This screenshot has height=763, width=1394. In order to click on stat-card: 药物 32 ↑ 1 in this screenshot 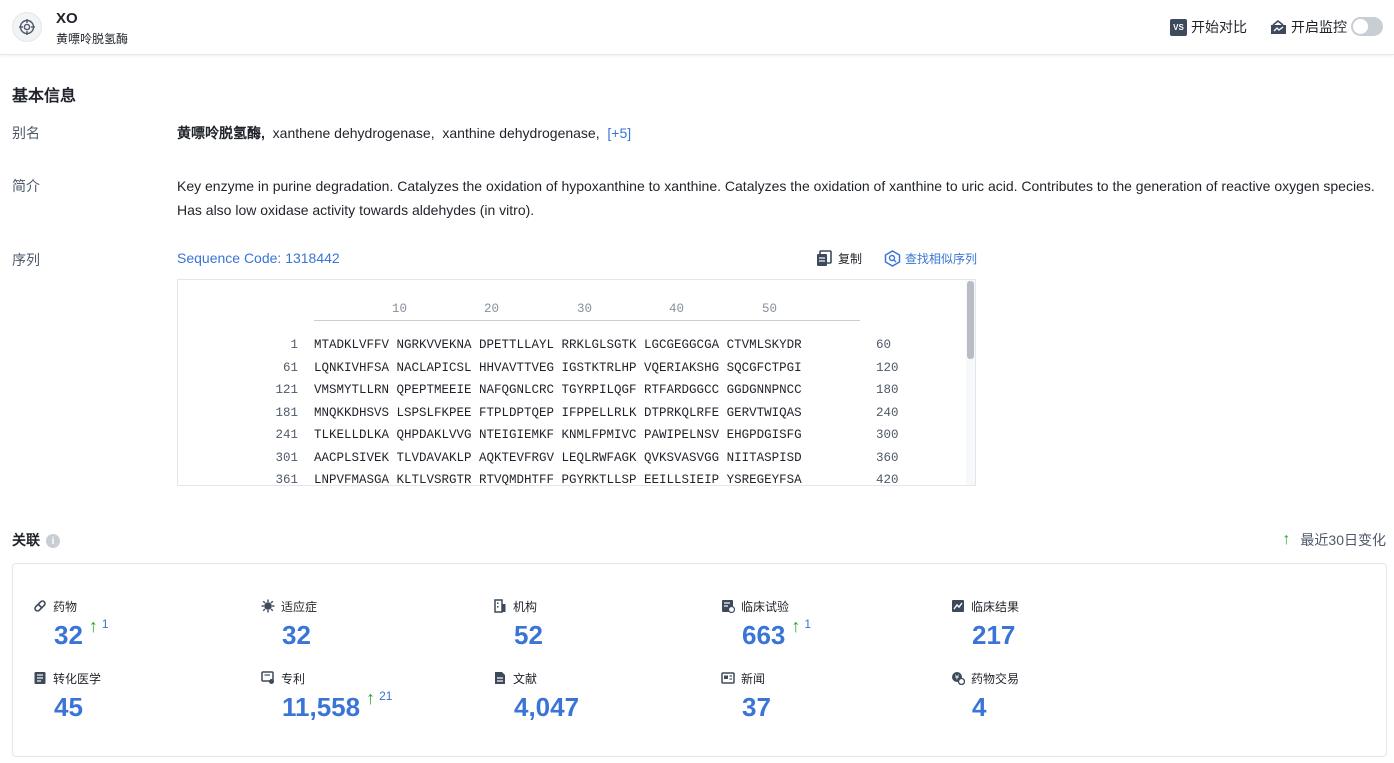, I will do `click(143, 624)`.